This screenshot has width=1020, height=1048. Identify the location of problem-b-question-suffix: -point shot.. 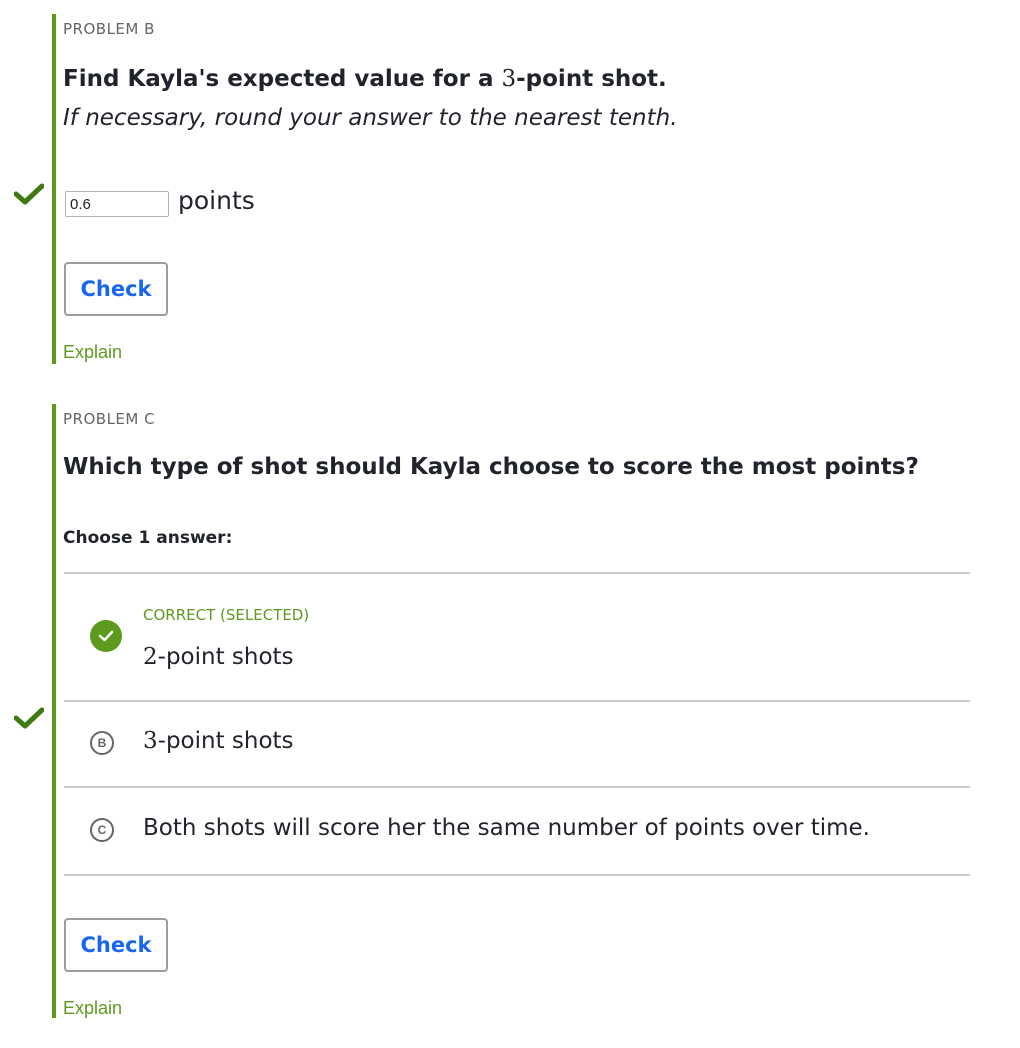
(591, 79).